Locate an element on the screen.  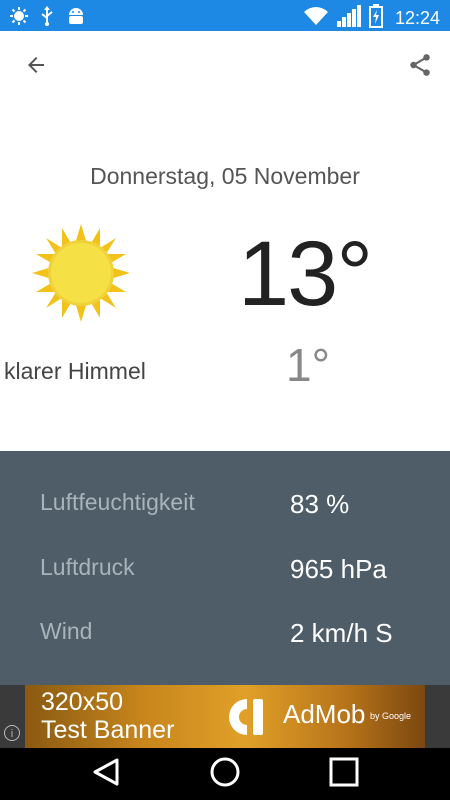
detail-row-pressure: Luftdruck 965 hPa is located at coordinates (225, 574).